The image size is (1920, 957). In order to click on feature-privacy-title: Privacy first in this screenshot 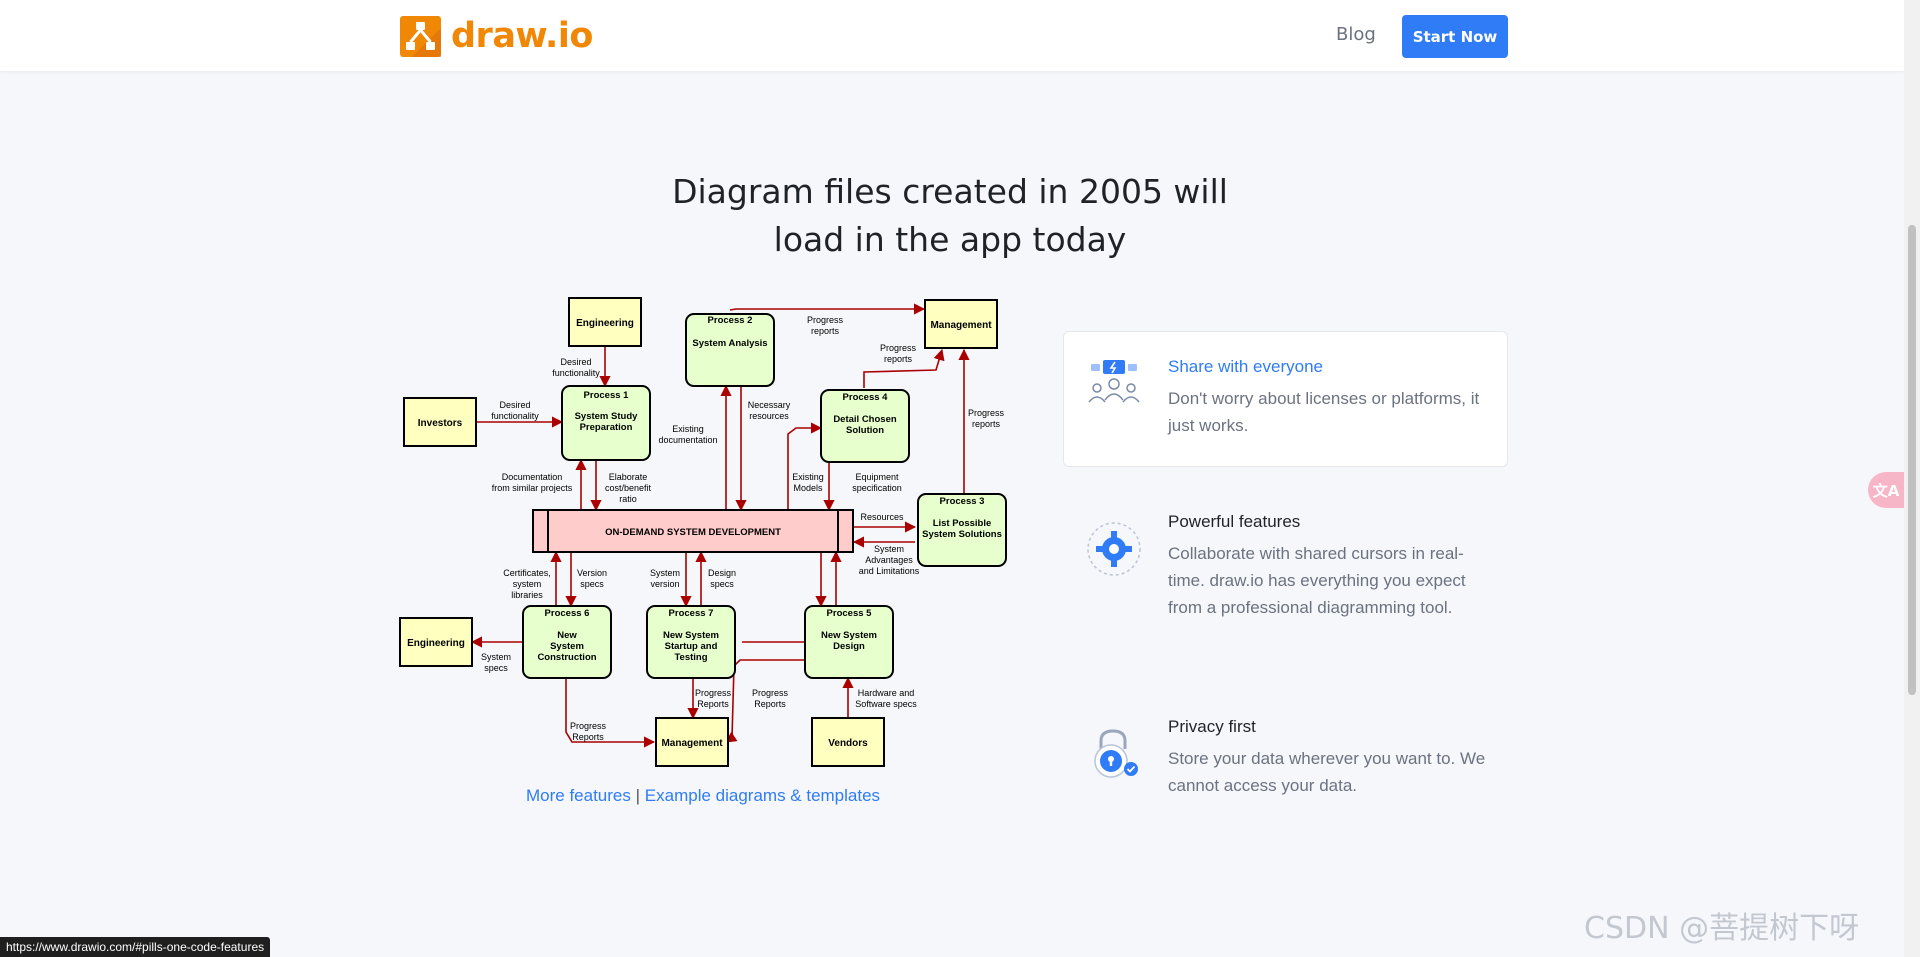, I will do `click(1212, 726)`.